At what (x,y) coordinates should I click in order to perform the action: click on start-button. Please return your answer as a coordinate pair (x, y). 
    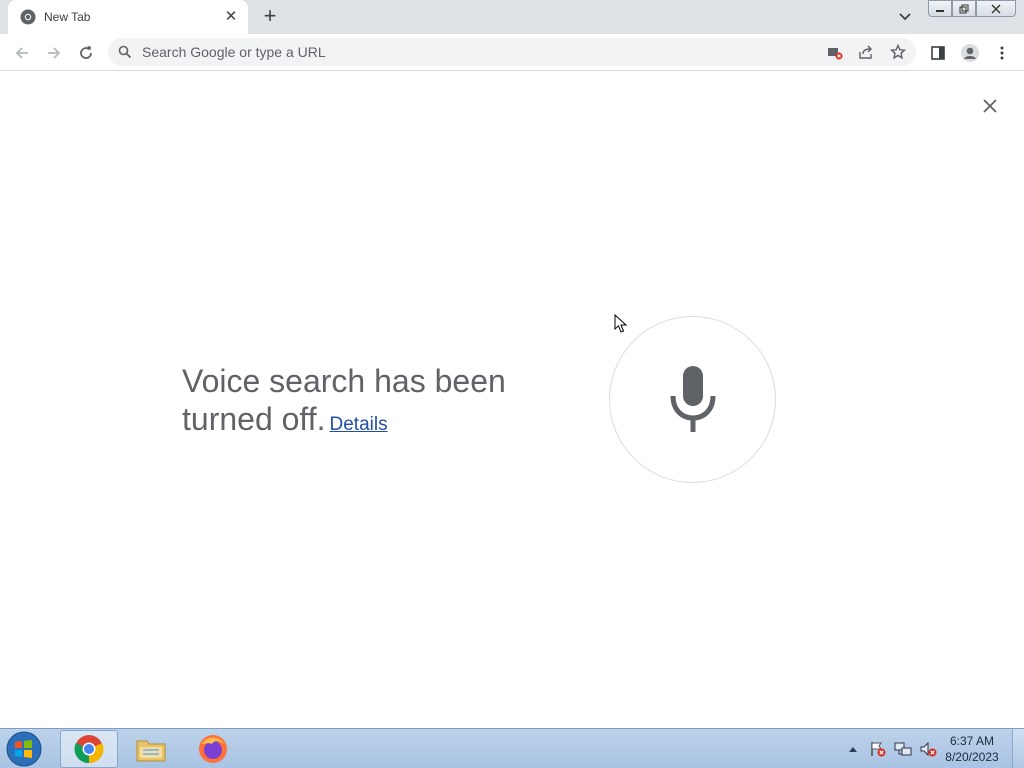
    Looking at the image, I should click on (25, 749).